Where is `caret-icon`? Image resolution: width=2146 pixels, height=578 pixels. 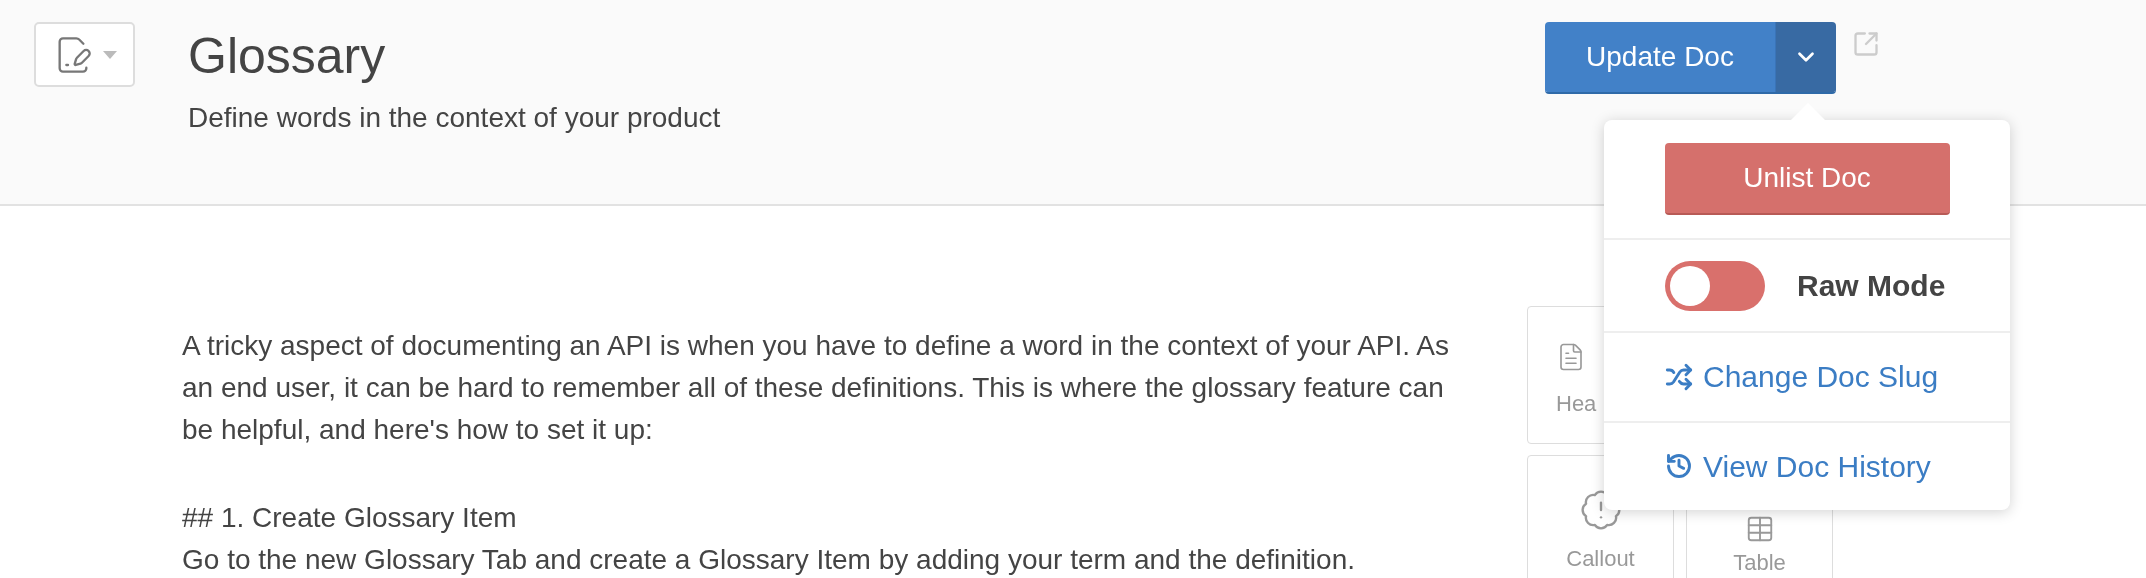 caret-icon is located at coordinates (109, 54).